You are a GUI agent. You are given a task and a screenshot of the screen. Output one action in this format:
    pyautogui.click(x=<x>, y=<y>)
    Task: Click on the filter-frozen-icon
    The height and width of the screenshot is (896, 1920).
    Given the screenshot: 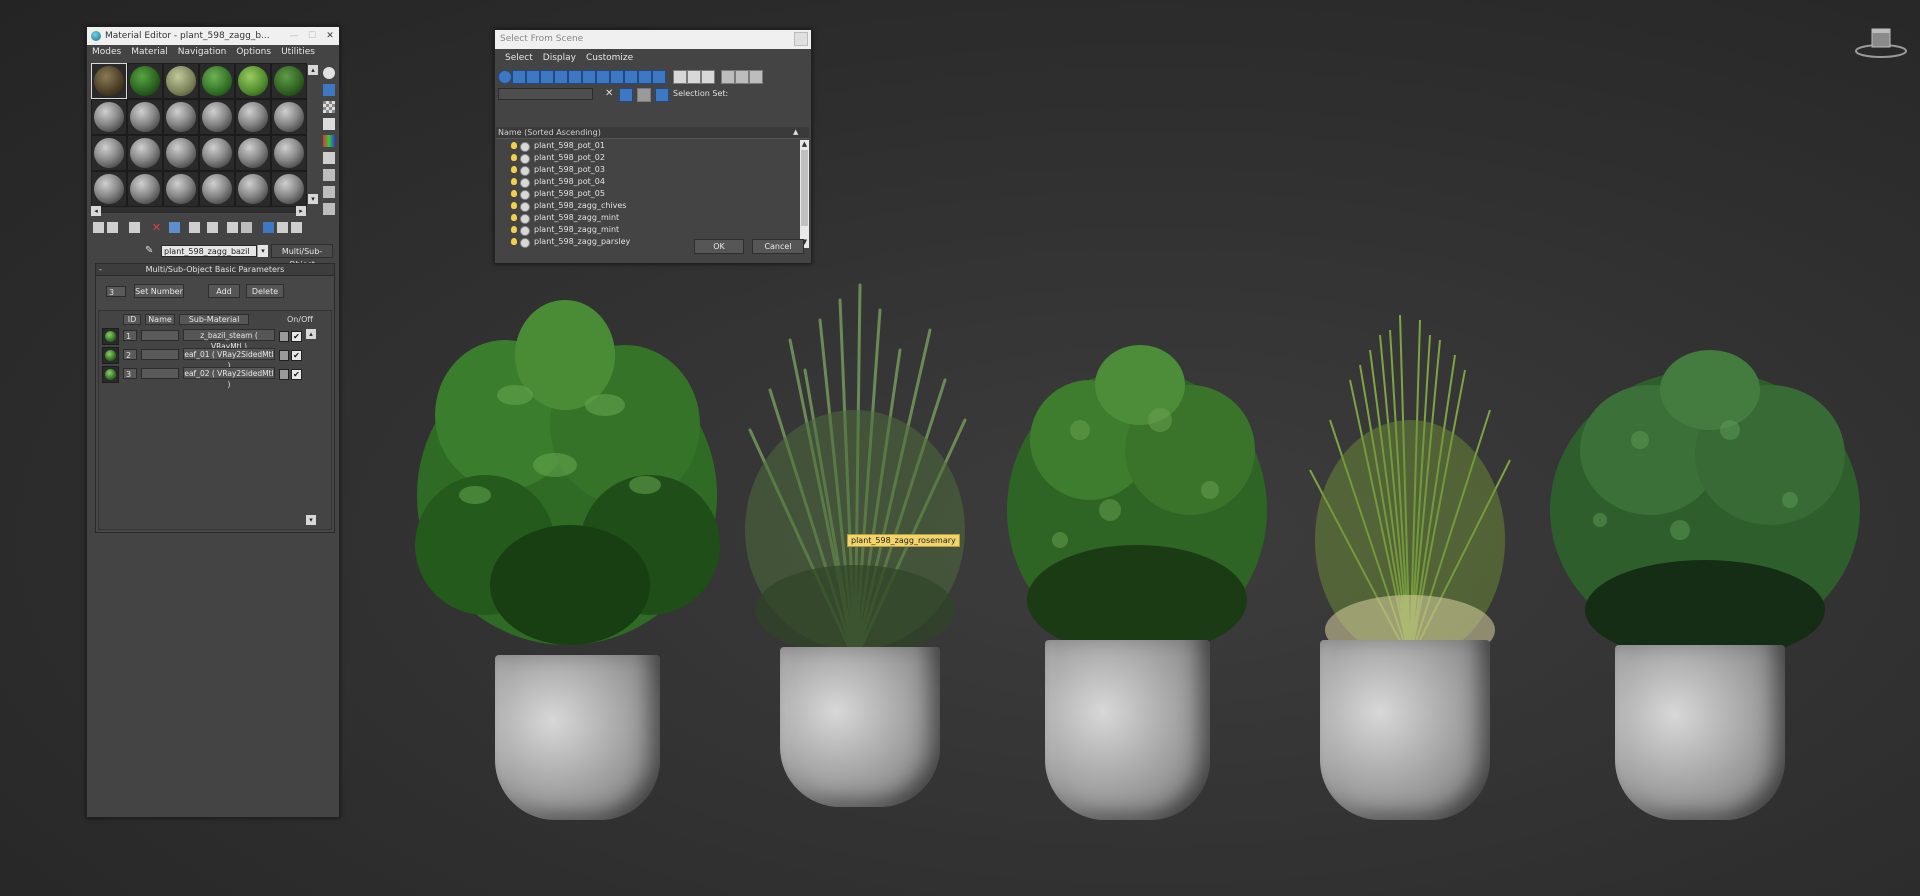 What is the action you would take?
    pyautogui.click(x=645, y=77)
    